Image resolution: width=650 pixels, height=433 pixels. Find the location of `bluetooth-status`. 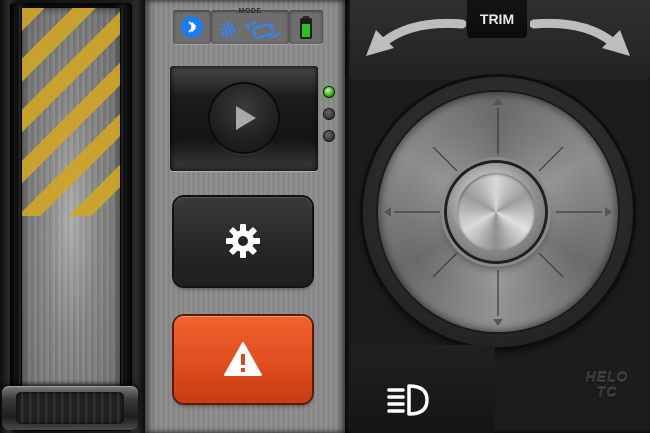

bluetooth-status is located at coordinates (192, 27).